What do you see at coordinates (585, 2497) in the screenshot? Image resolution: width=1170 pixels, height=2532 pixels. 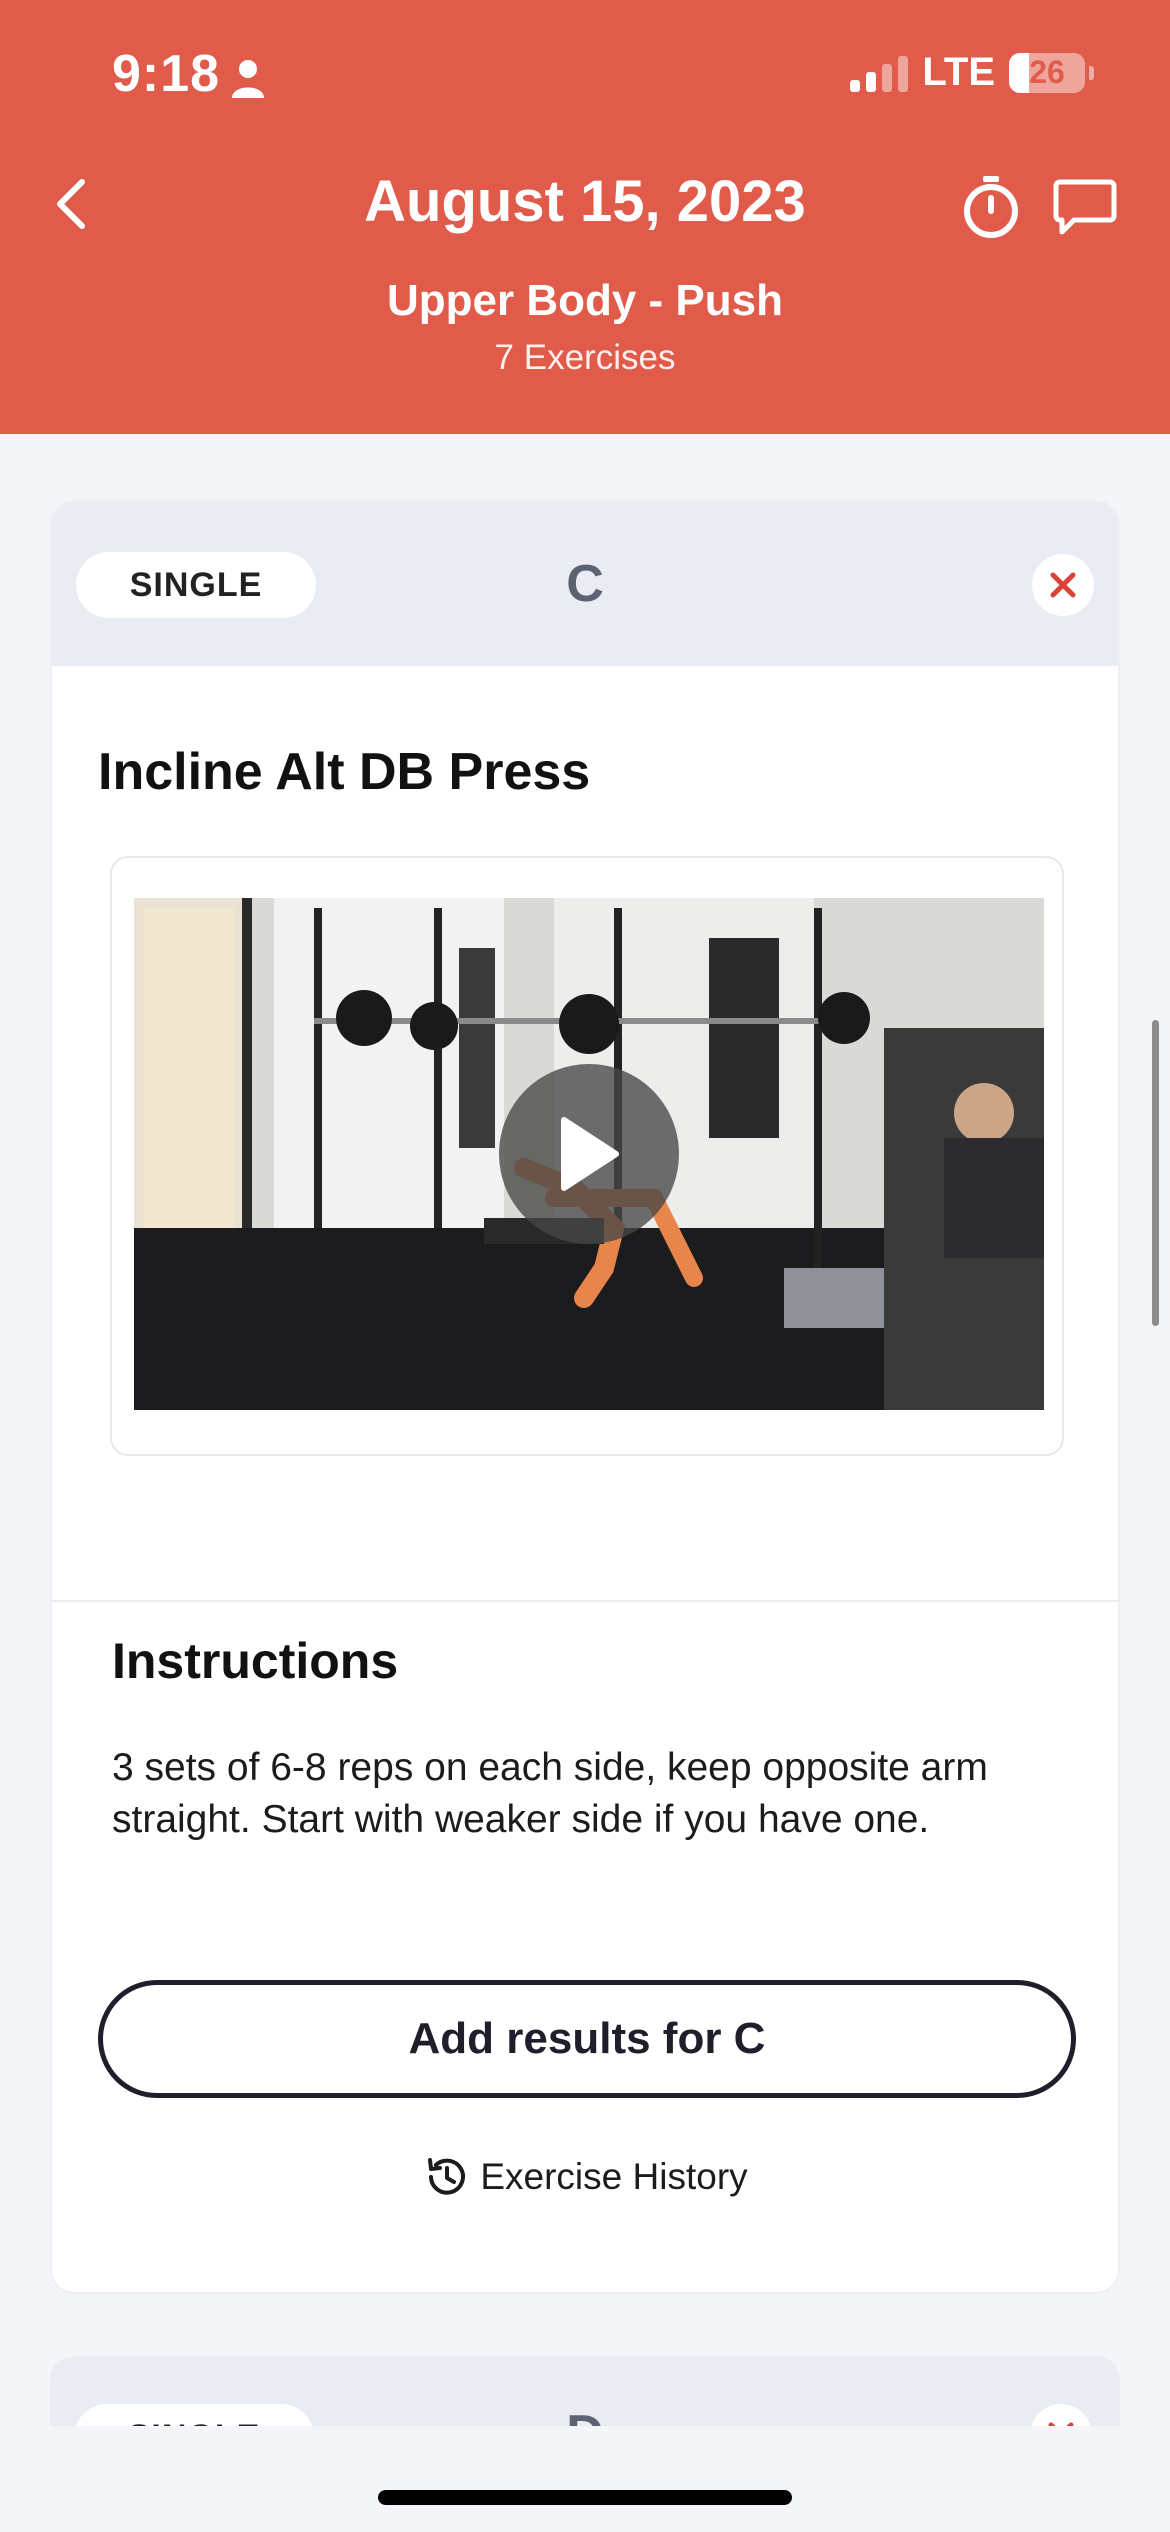 I see `home-indicator` at bounding box center [585, 2497].